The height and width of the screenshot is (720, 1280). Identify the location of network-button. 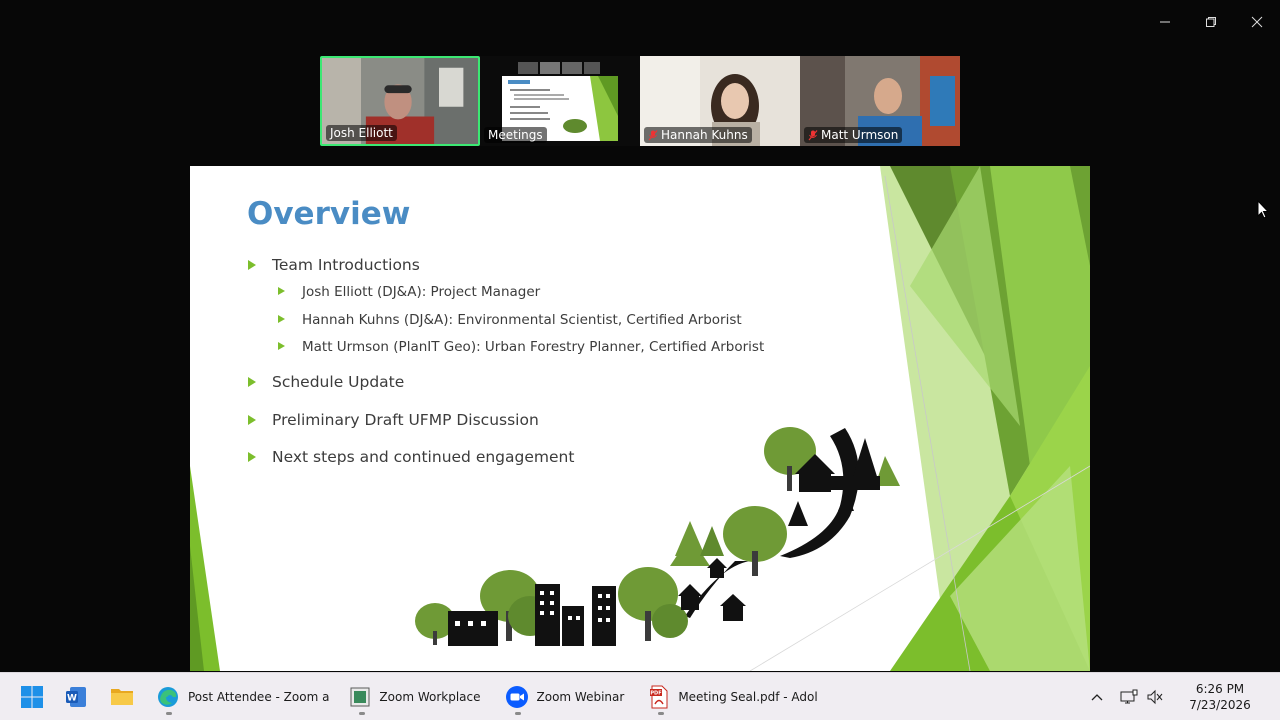
(1129, 697).